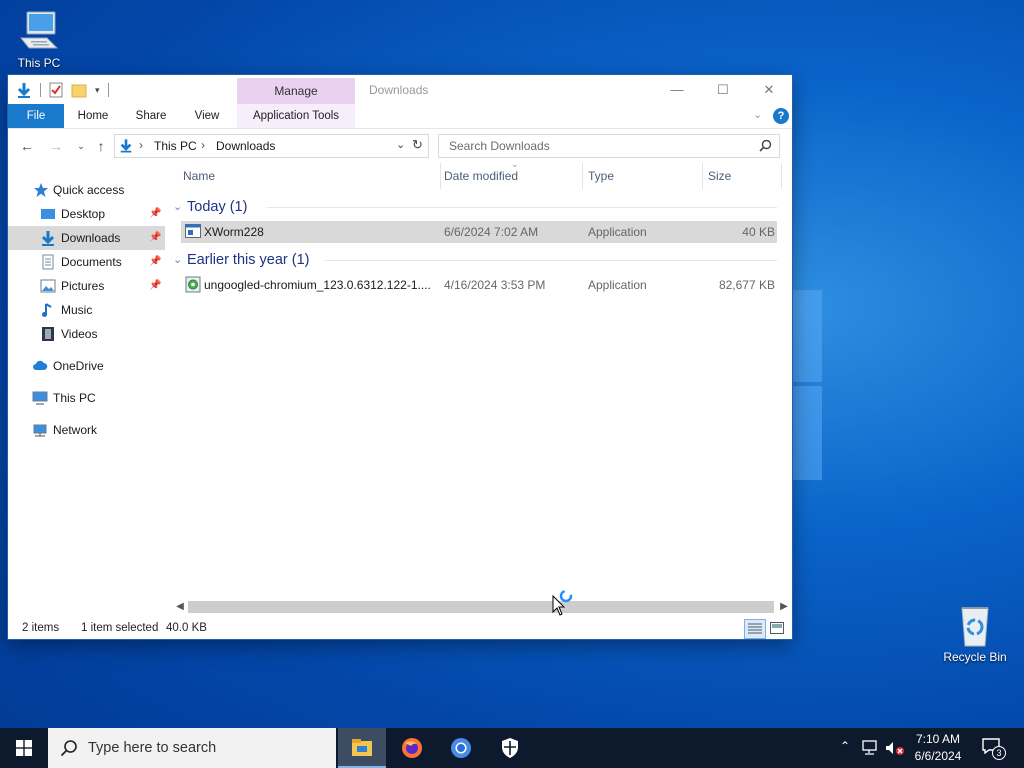  I want to click on quick-access-toolbar: ▾, so click(62, 90).